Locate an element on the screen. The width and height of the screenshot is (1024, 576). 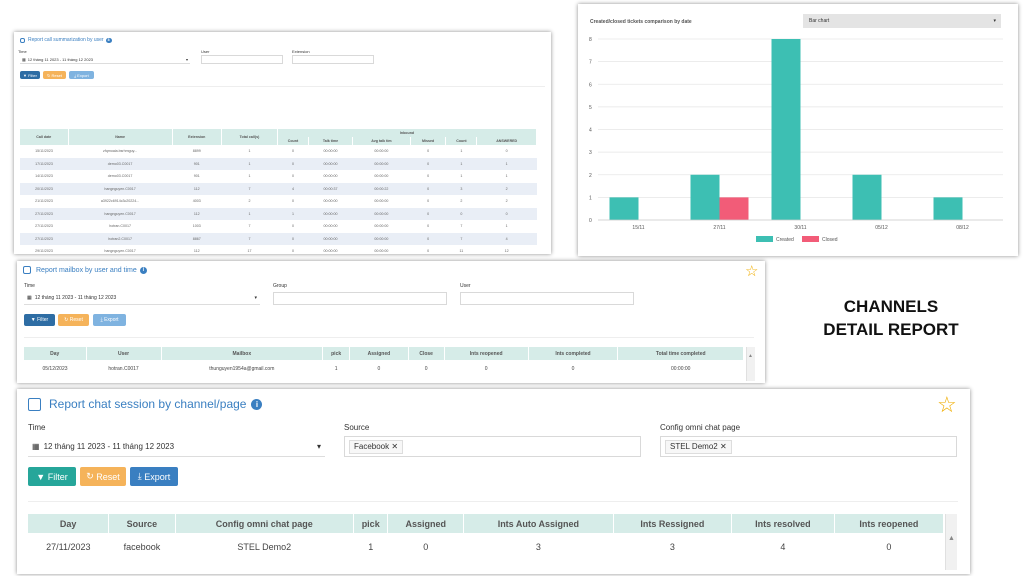
table-header: Assigned is located at coordinates (425, 523).